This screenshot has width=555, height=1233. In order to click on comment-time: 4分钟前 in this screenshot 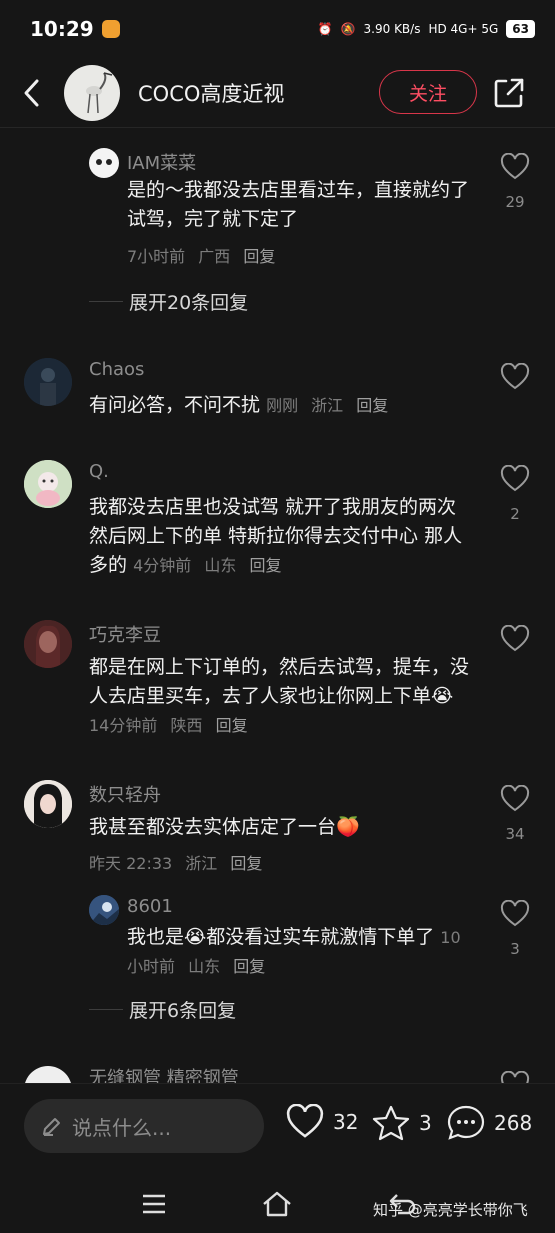, I will do `click(162, 565)`.